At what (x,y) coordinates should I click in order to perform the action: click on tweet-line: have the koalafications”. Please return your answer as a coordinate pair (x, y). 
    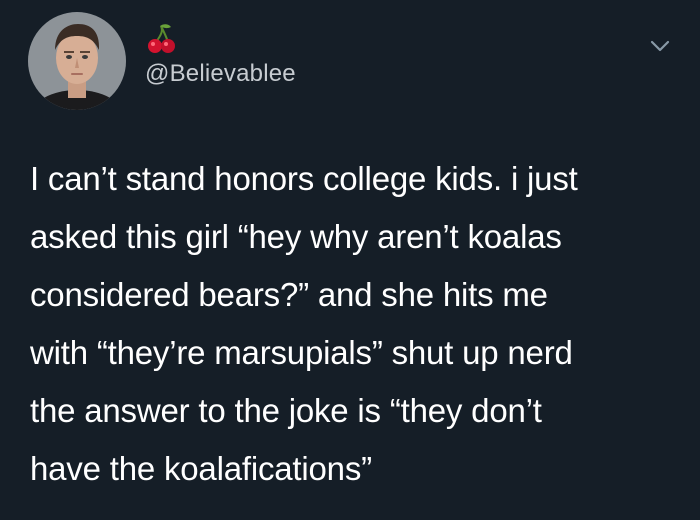
    Looking at the image, I should click on (201, 468).